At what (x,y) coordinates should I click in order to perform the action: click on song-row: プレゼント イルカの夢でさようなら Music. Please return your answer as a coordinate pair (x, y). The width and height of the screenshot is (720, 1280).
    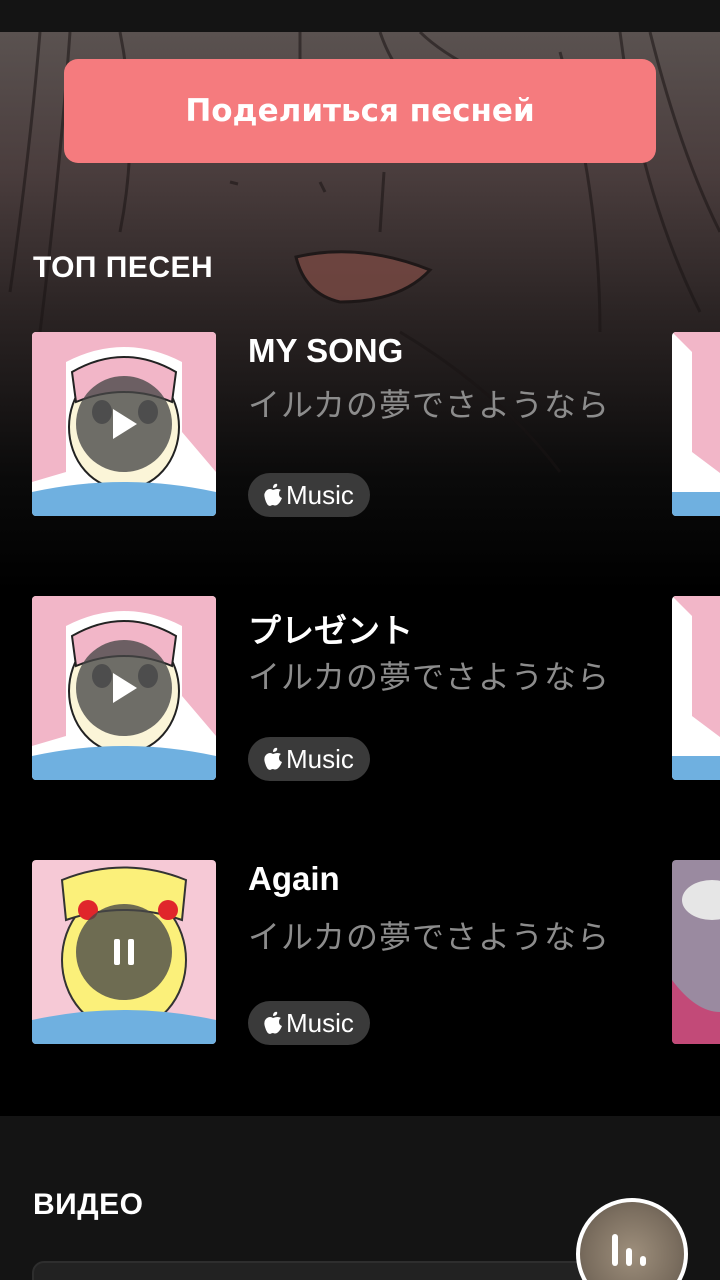
    Looking at the image, I should click on (360, 688).